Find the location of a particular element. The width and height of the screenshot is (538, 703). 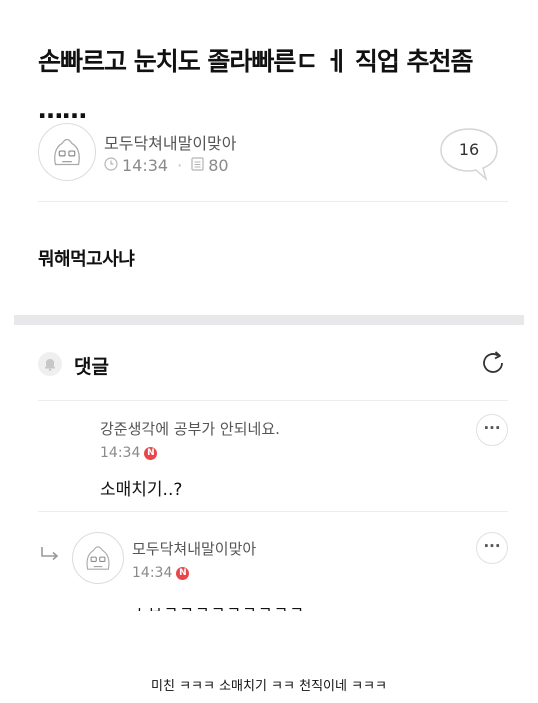

comment-count: 16 is located at coordinates (469, 149).